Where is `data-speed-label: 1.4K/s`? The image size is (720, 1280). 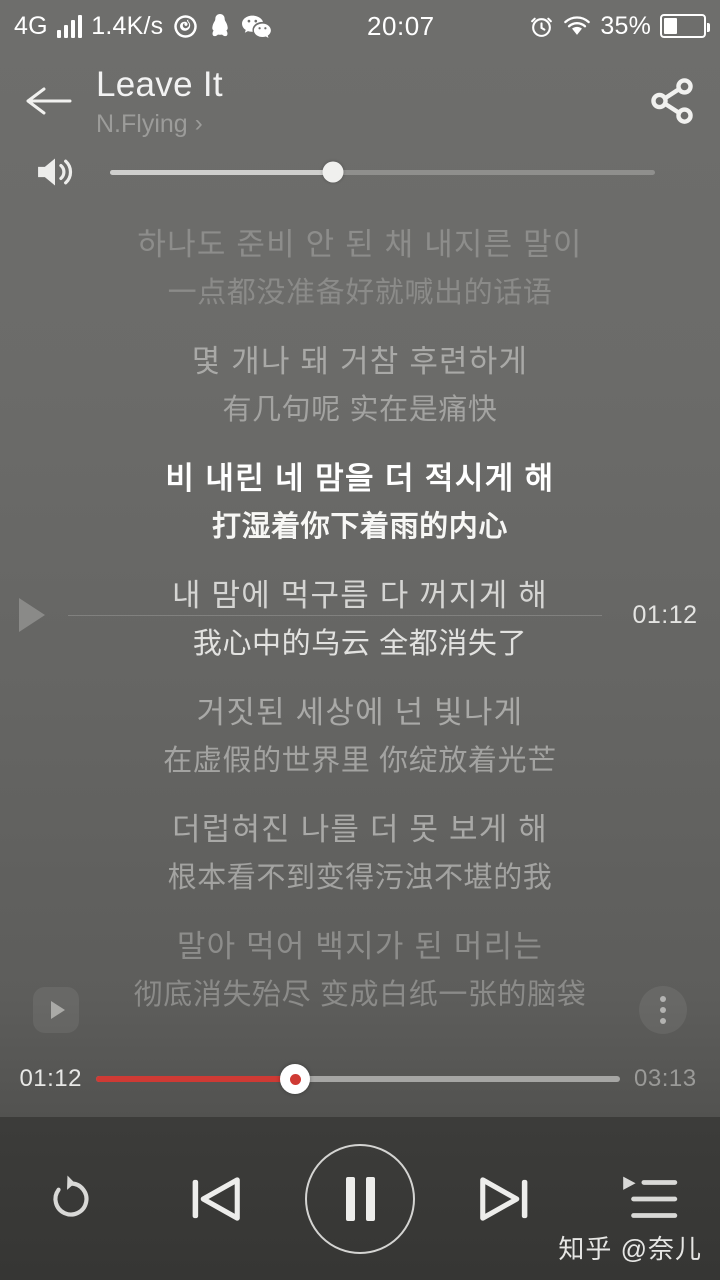
data-speed-label: 1.4K/s is located at coordinates (127, 25).